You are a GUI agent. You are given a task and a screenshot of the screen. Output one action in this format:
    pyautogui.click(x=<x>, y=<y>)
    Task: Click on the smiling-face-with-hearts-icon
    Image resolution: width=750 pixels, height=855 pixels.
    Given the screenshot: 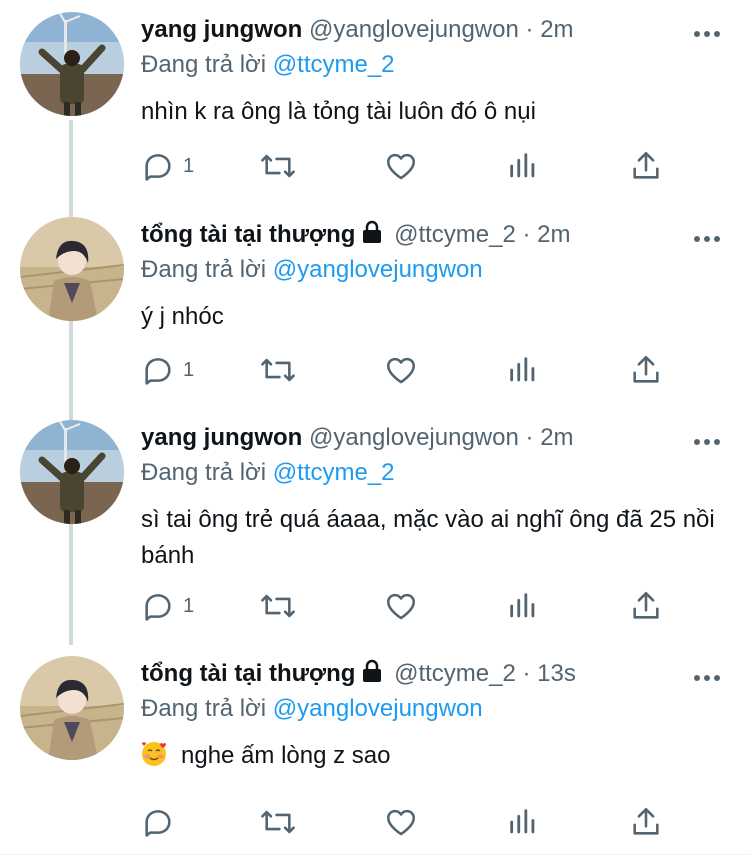 What is the action you would take?
    pyautogui.click(x=154, y=759)
    